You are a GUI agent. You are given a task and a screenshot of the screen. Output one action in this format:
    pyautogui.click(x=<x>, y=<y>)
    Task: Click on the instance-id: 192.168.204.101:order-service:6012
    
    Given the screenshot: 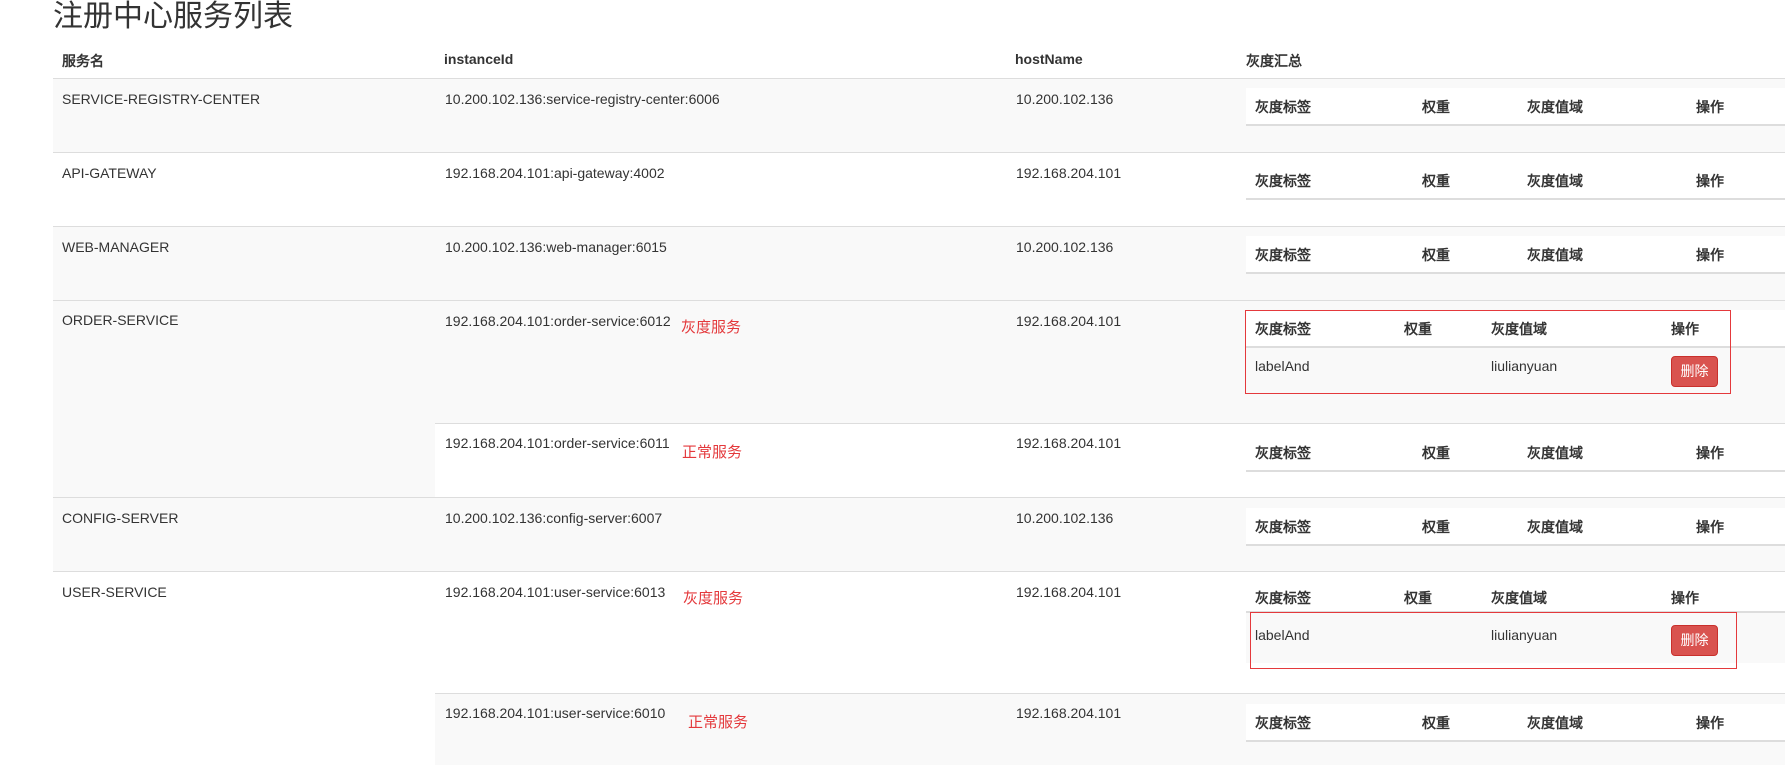 What is the action you would take?
    pyautogui.click(x=558, y=321)
    